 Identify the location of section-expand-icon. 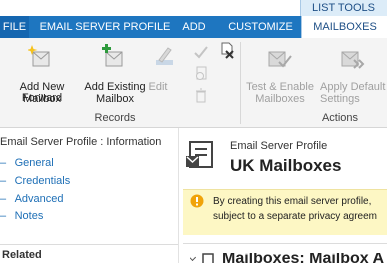
(193, 257).